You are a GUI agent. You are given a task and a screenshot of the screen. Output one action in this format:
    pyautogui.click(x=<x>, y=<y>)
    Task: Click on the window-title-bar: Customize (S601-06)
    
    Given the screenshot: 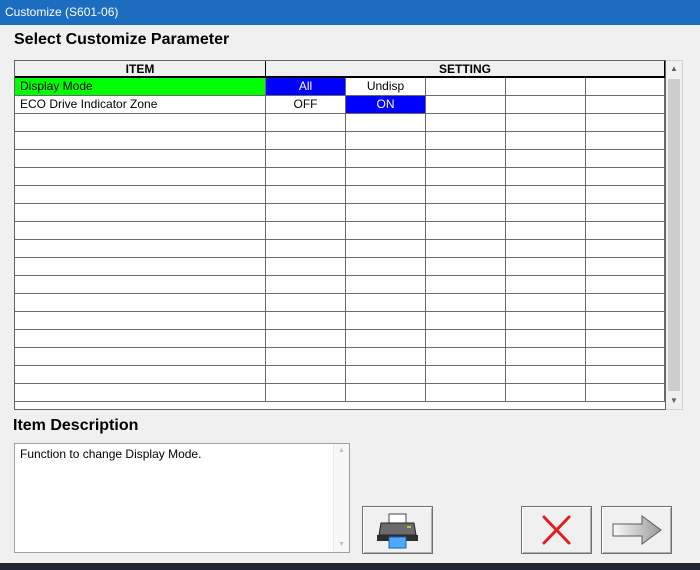 What is the action you would take?
    pyautogui.click(x=350, y=12)
    